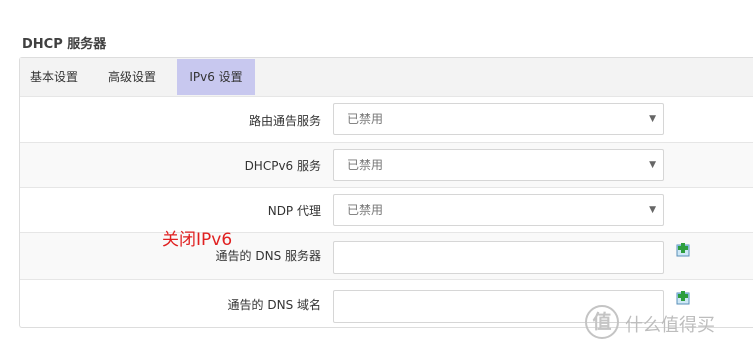 The image size is (753, 349). Describe the element at coordinates (498, 165) in the screenshot. I see `dhcpv6-service-select: 已禁用 ▼` at that location.